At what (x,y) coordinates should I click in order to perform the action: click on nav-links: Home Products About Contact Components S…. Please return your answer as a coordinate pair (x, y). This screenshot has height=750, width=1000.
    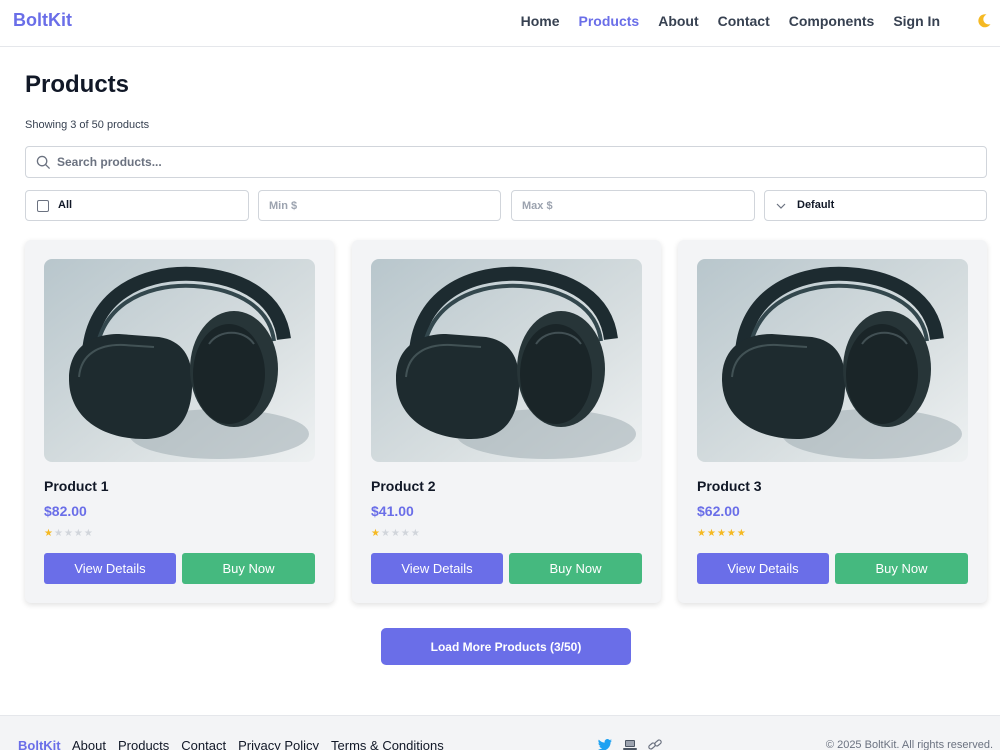
    Looking at the image, I should click on (730, 21).